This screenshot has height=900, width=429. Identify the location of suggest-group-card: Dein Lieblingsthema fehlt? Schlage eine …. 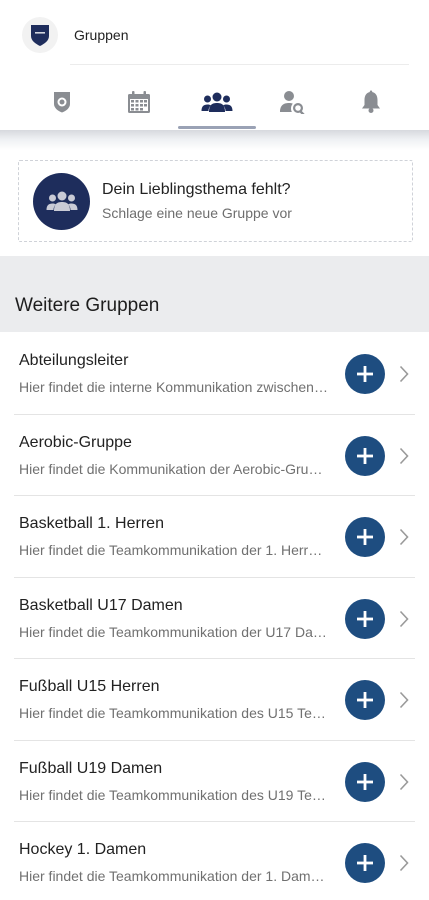
(215, 201).